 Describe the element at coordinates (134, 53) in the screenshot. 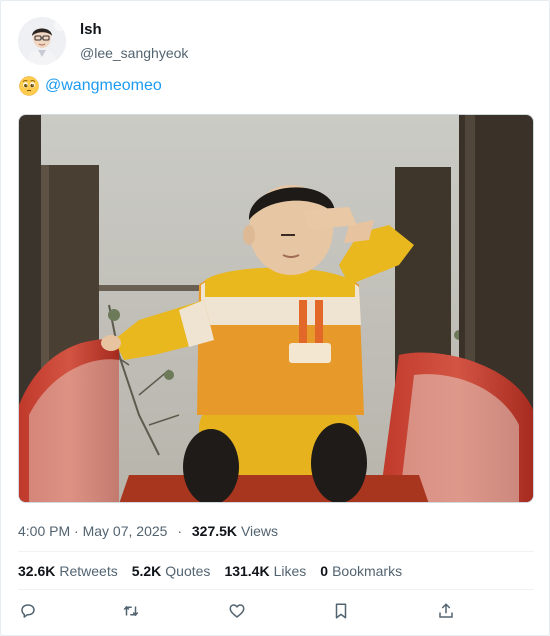

I see `user-handle: @lee_sanghyeok` at that location.